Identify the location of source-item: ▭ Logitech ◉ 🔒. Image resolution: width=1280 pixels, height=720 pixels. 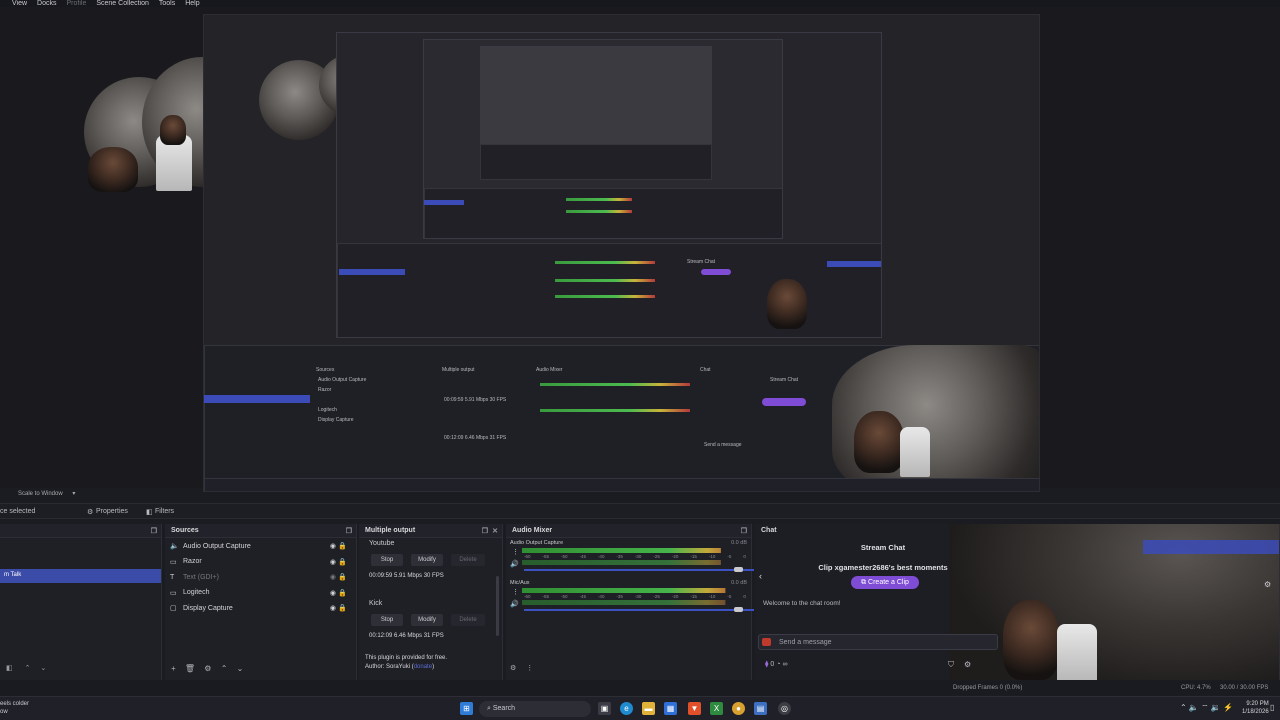
(260, 593).